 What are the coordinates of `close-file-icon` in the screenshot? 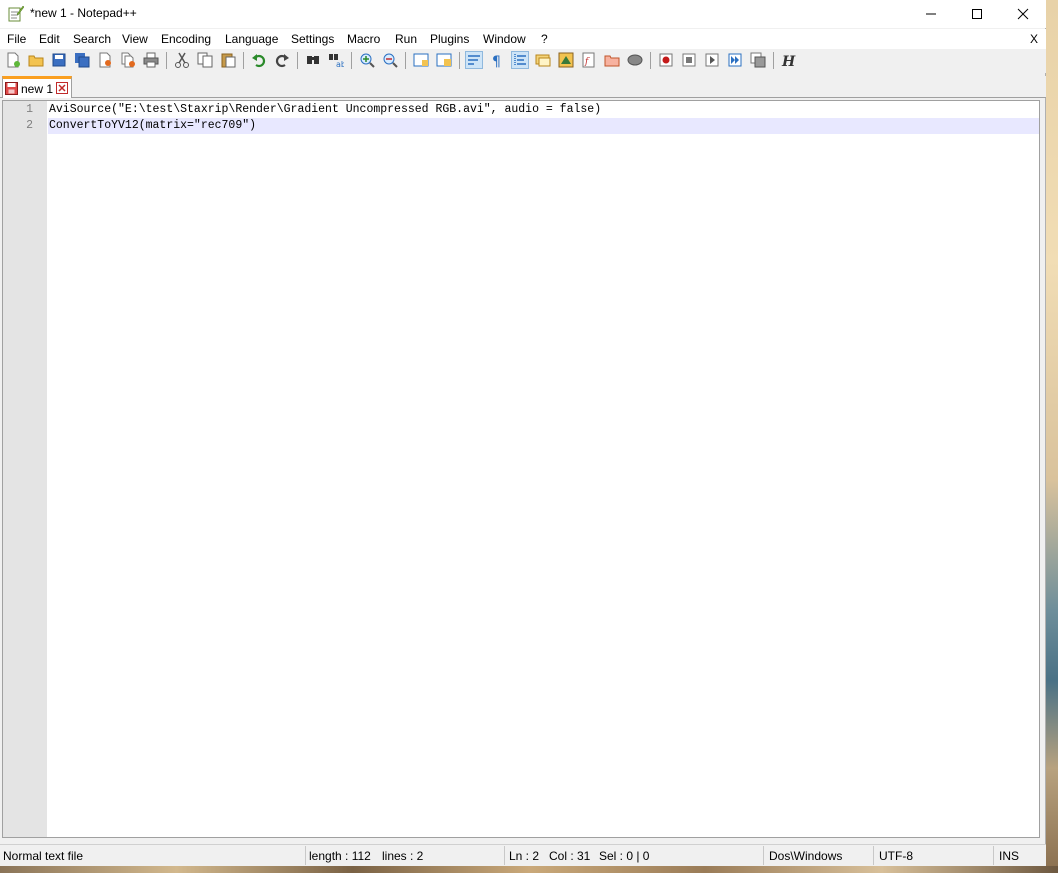 It's located at (105, 60).